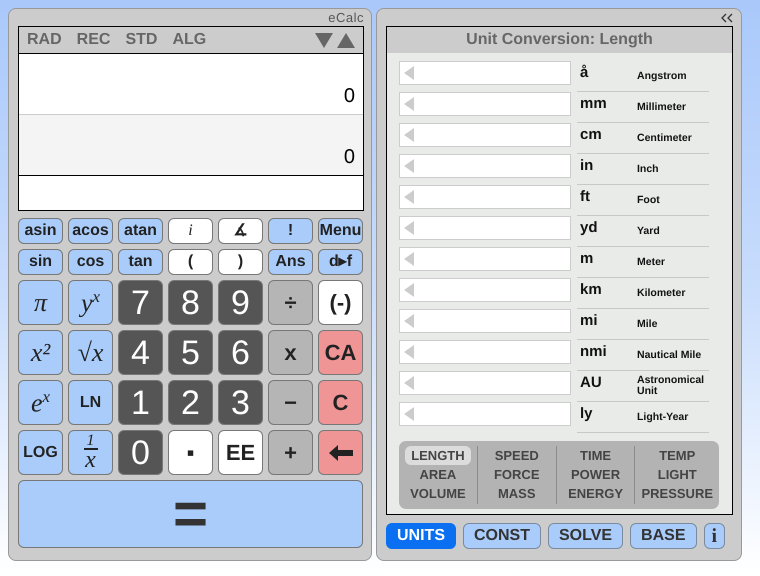 This screenshot has height=576, width=760. Describe the element at coordinates (438, 493) in the screenshot. I see `category-button: VOLUME` at that location.